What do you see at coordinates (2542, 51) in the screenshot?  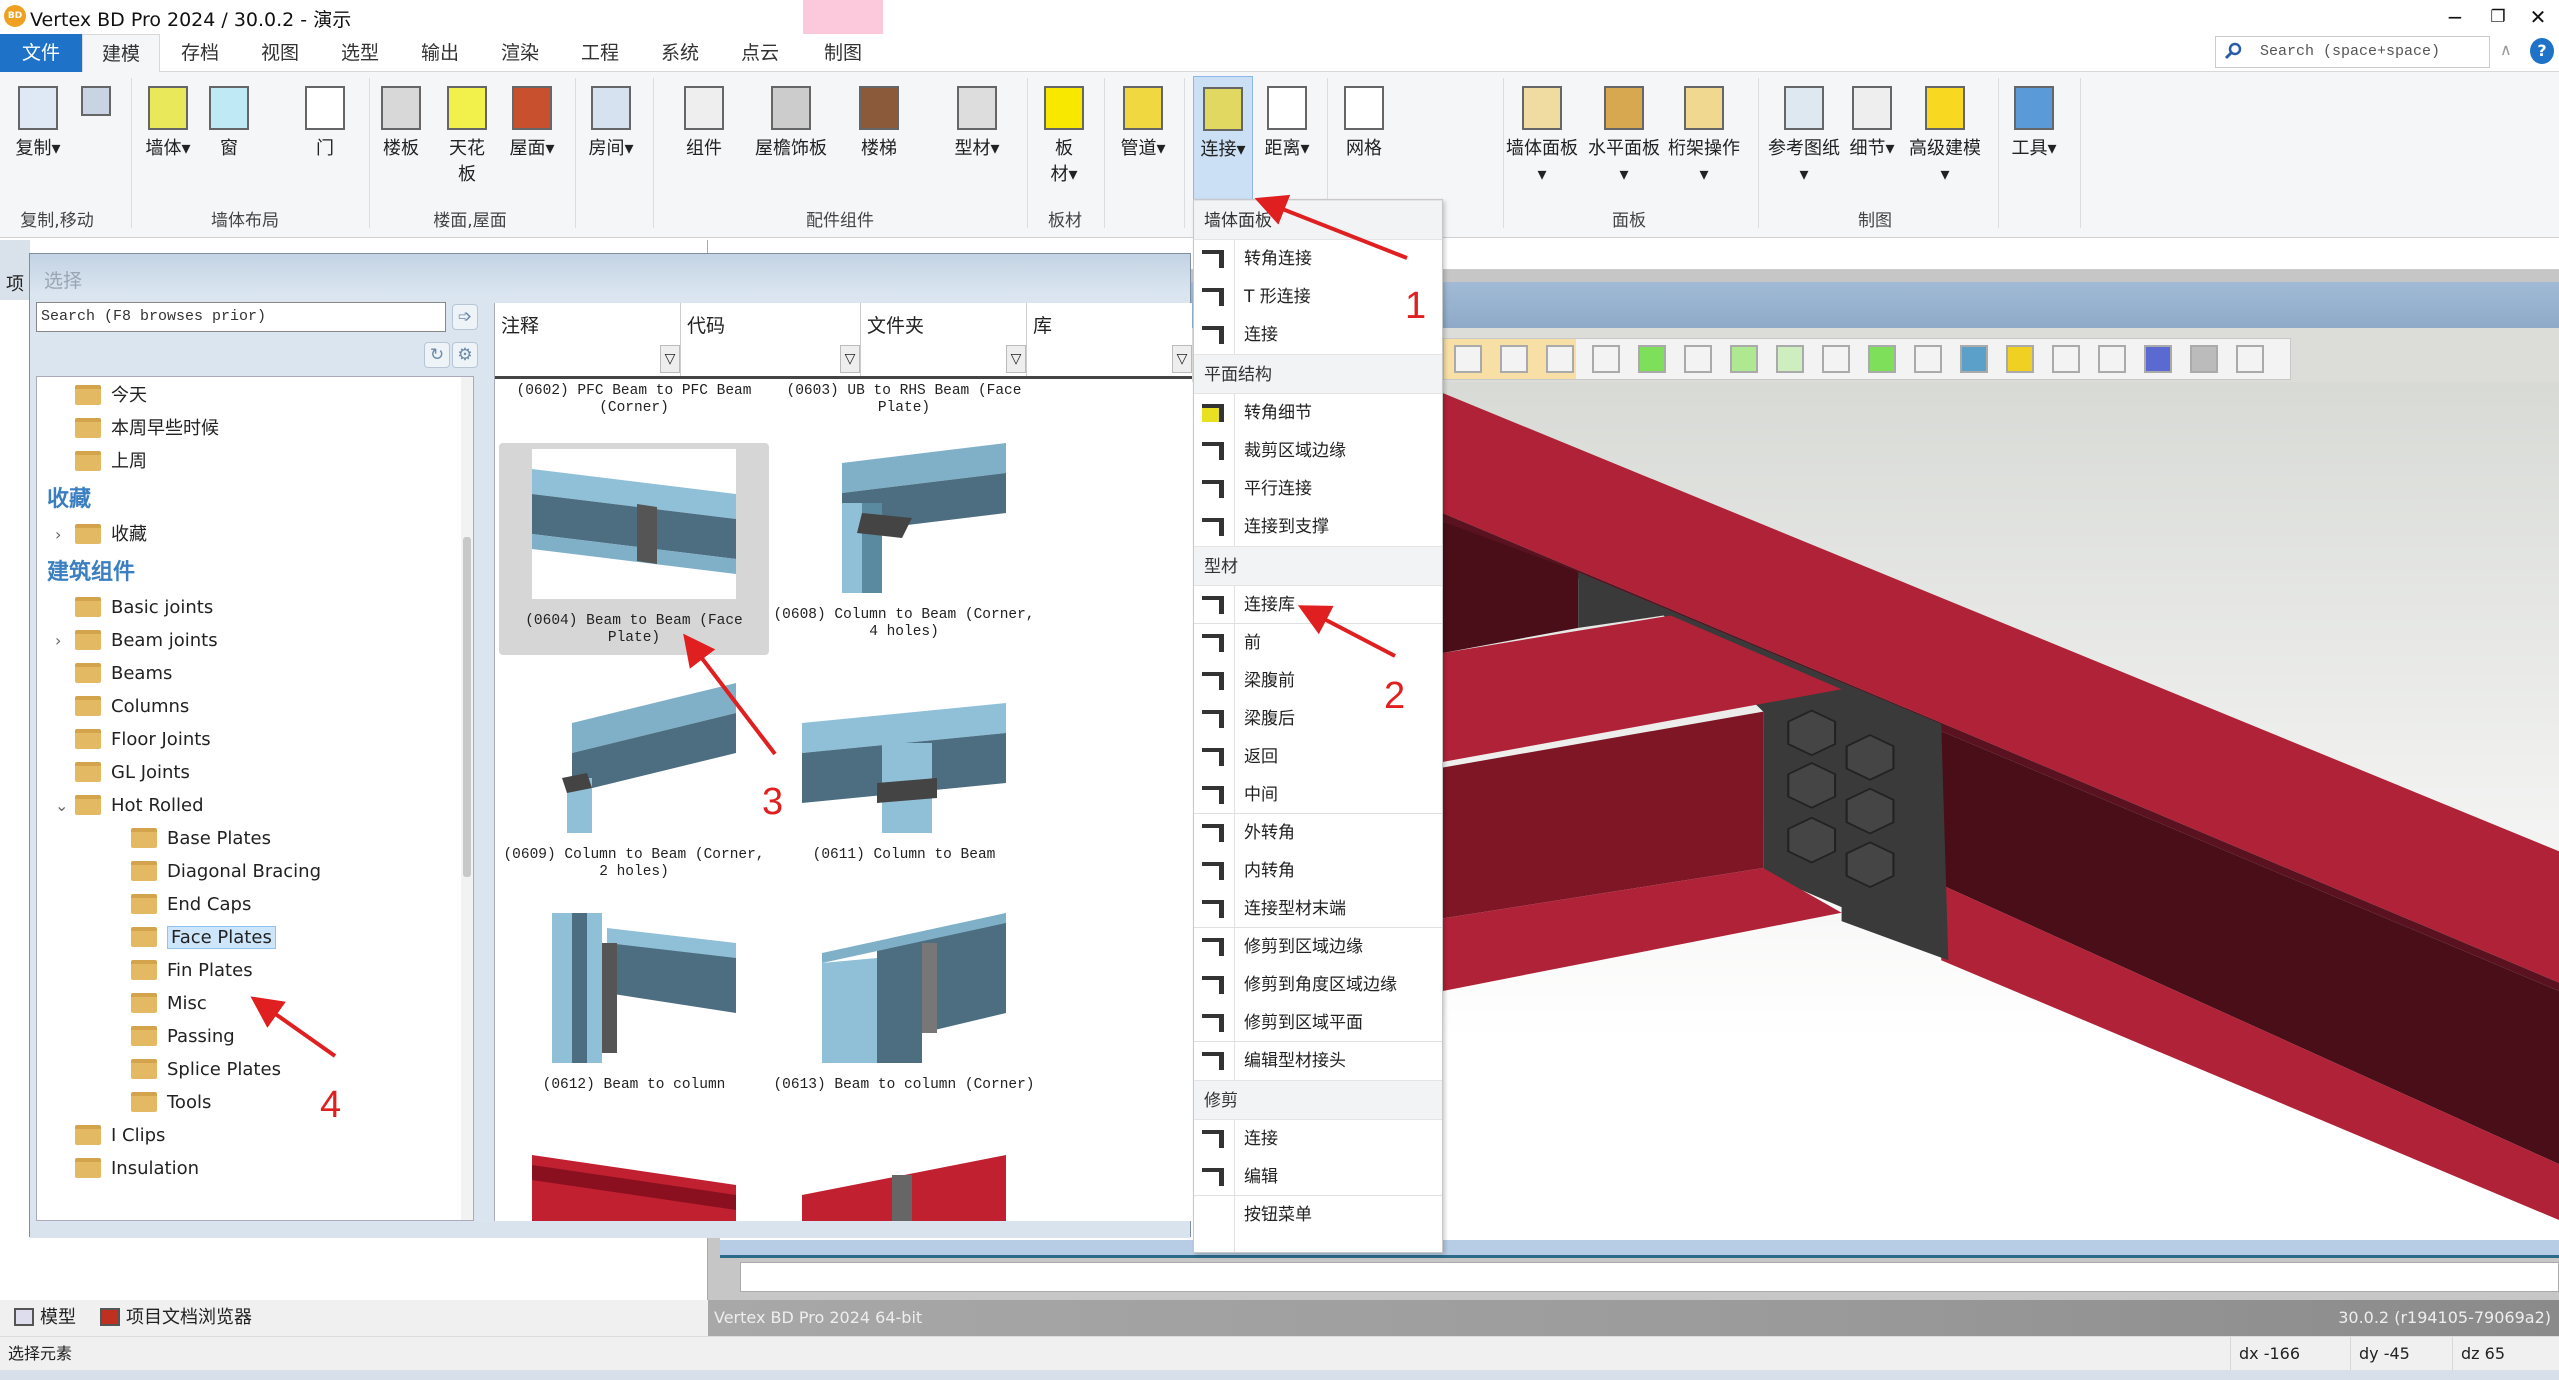 I see `help-icon: ?` at bounding box center [2542, 51].